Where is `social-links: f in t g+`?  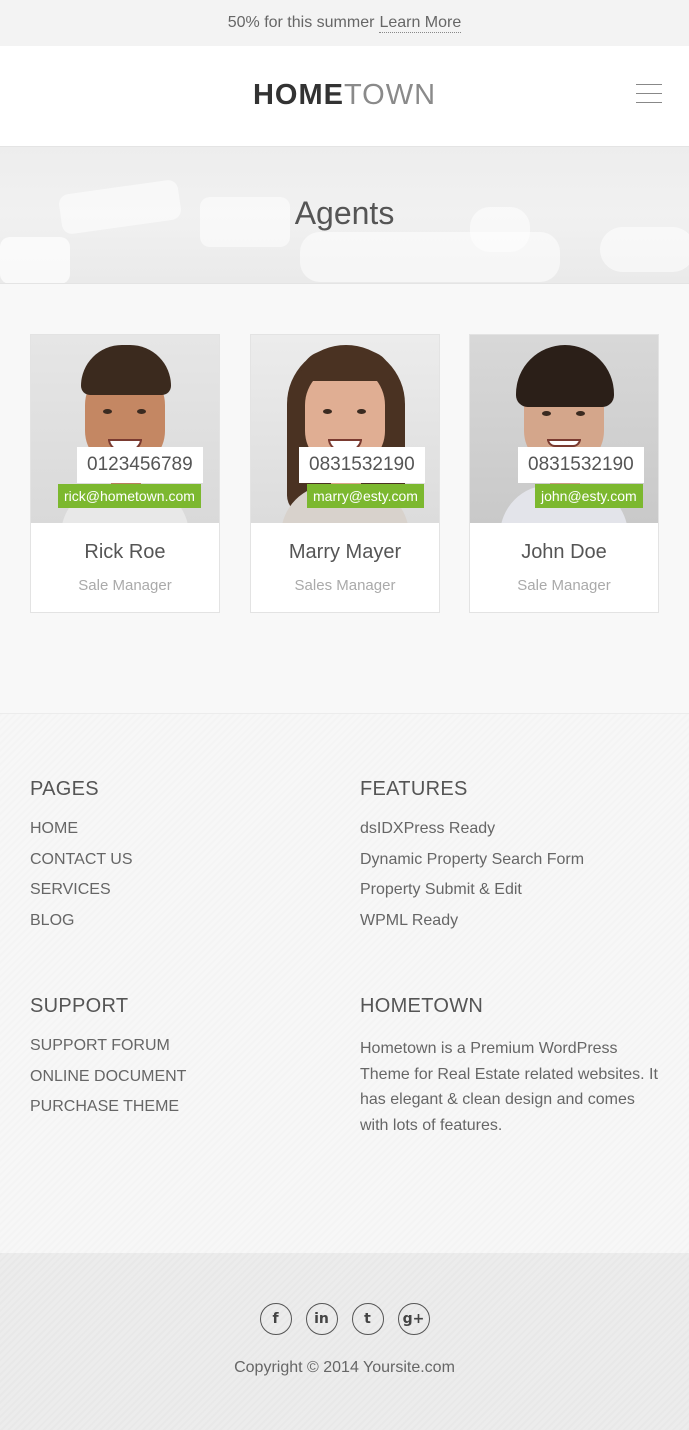
social-links: f in t g+ is located at coordinates (344, 1319).